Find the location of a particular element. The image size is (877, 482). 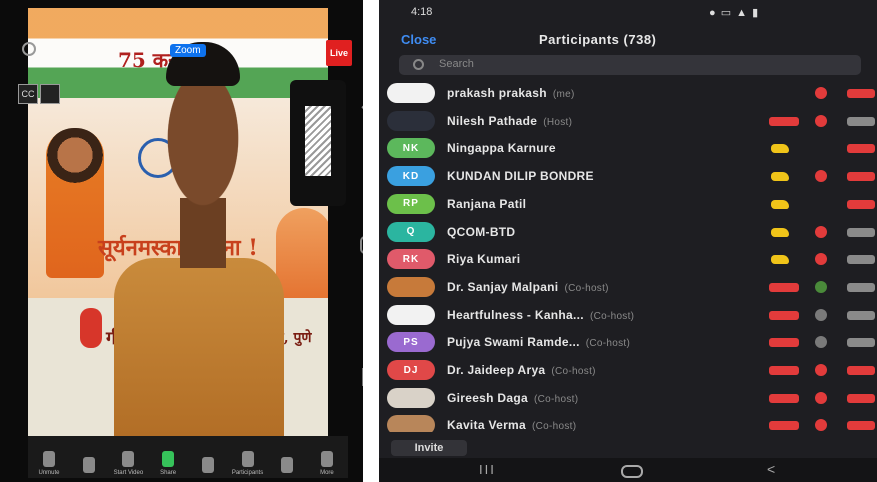

zoom-badge: Zoom is located at coordinates (188, 50).